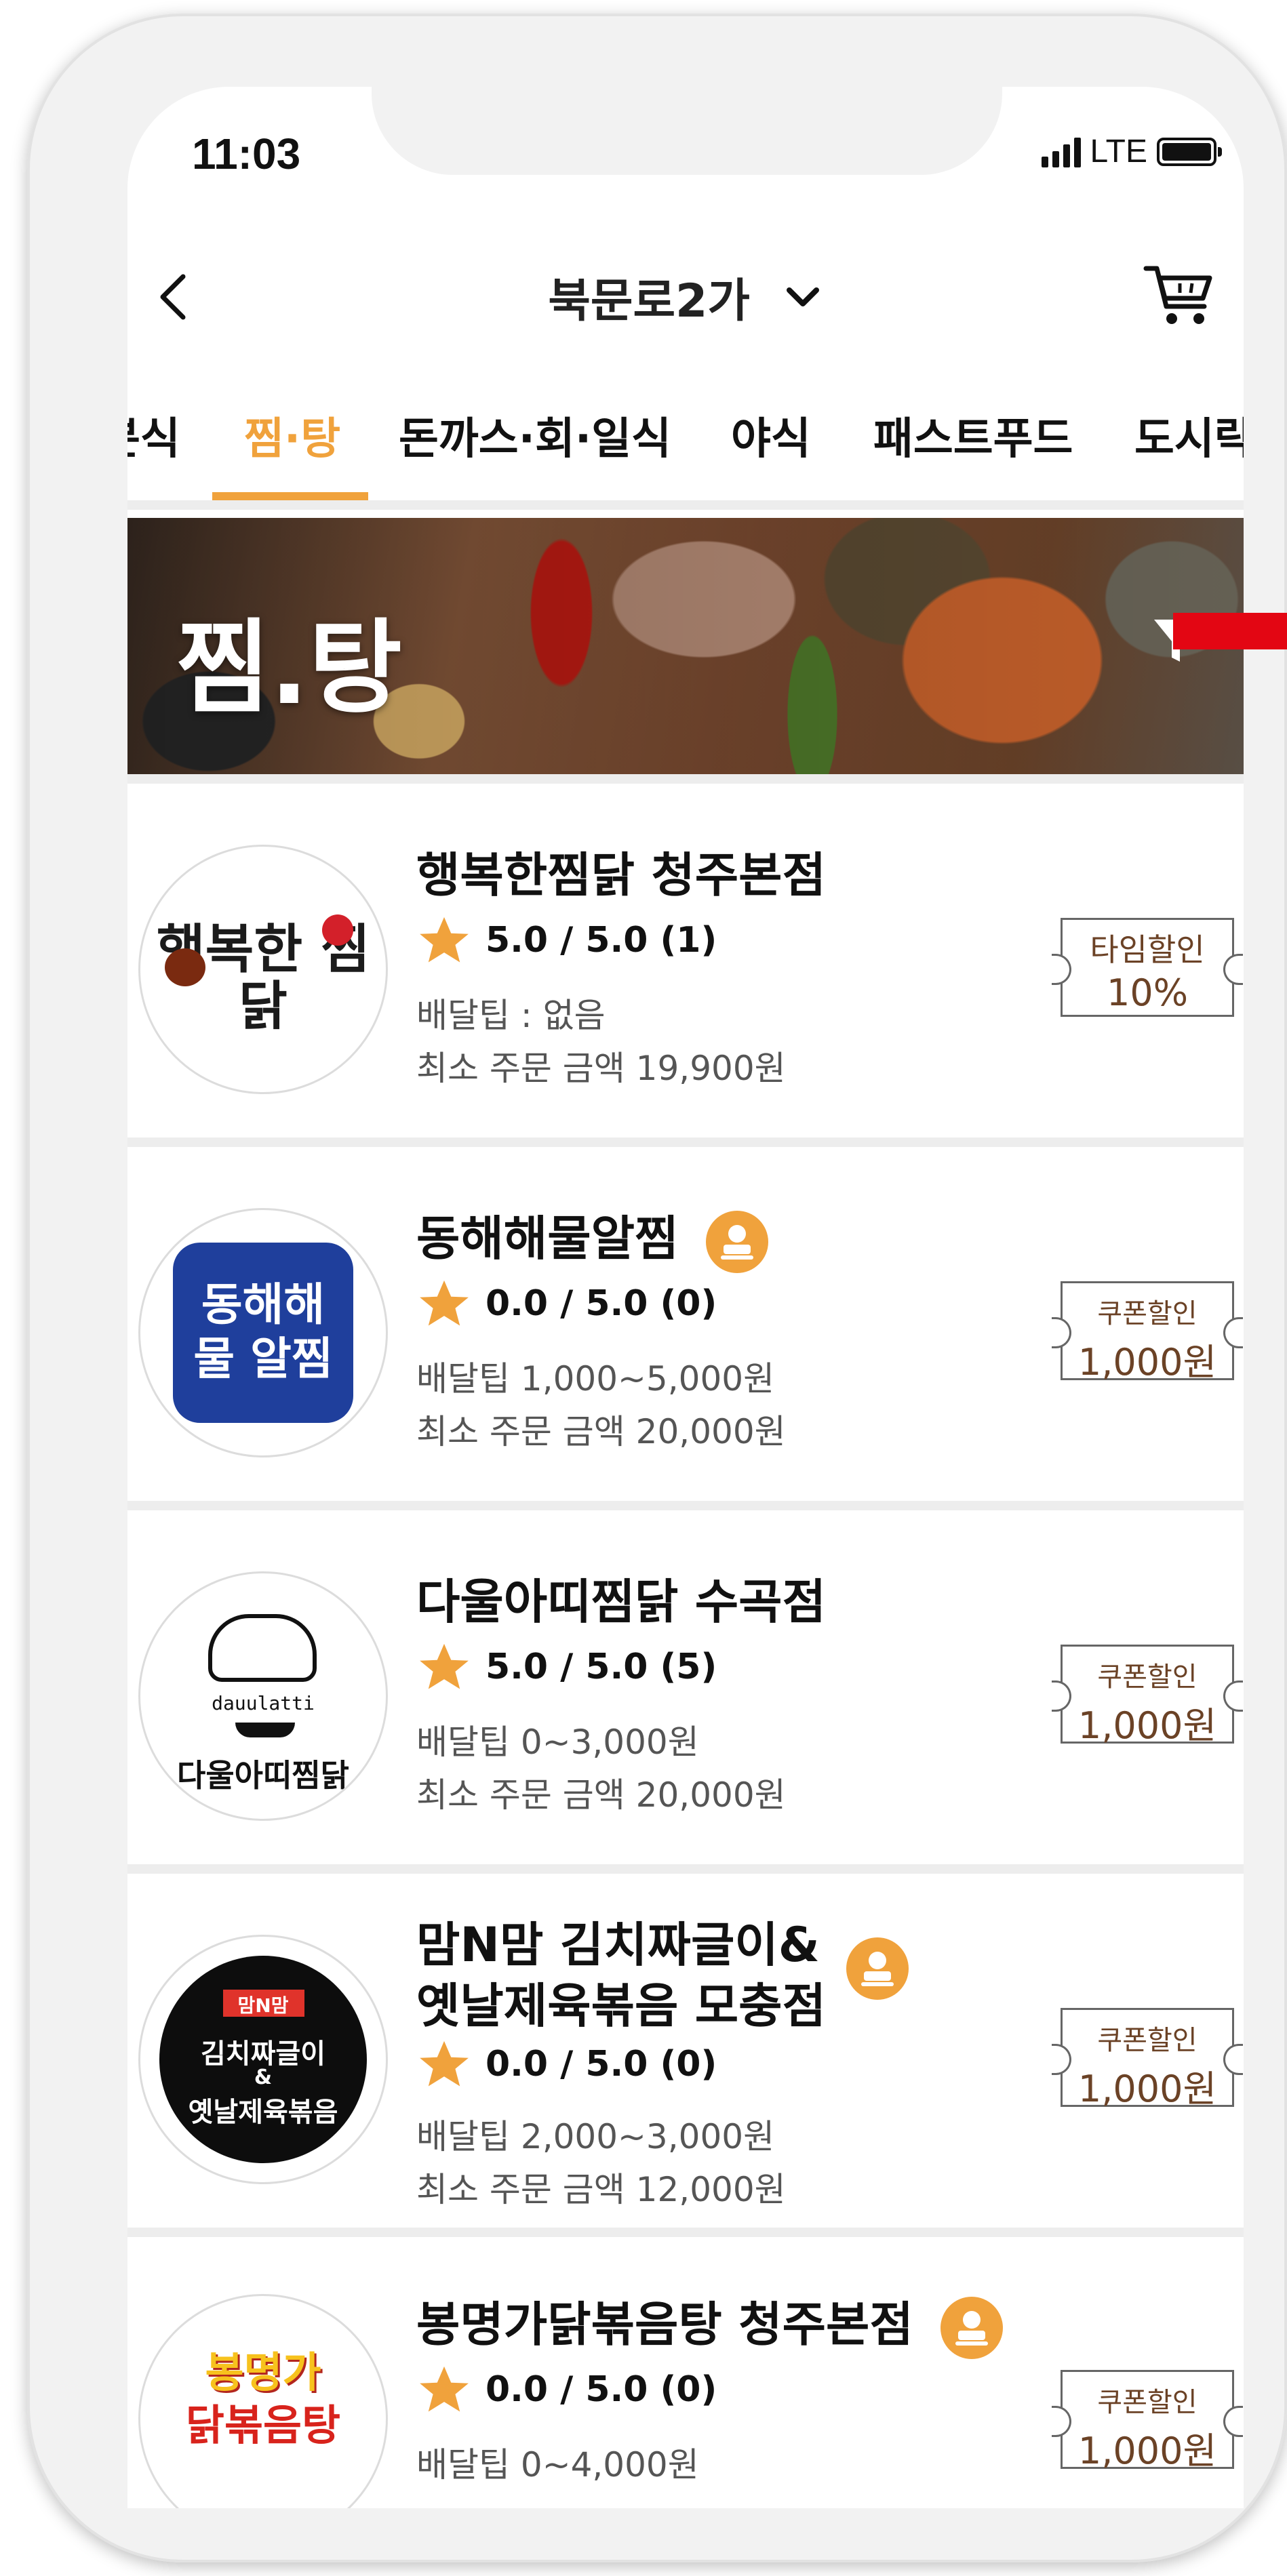 The image size is (1287, 2576). What do you see at coordinates (595, 2136) in the screenshot?
I see `delivery-tip: 배달팁 2,000~3,000원` at bounding box center [595, 2136].